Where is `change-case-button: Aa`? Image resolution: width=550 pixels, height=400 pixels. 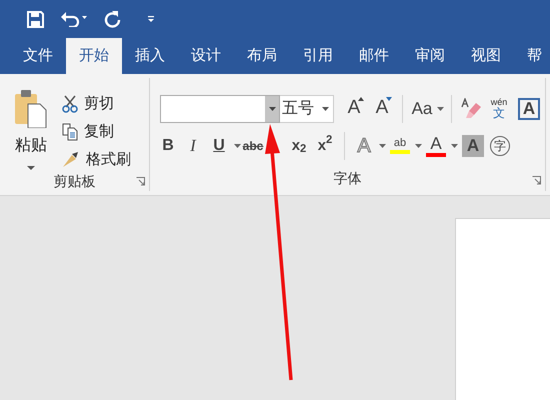 change-case-button: Aa is located at coordinates (422, 109).